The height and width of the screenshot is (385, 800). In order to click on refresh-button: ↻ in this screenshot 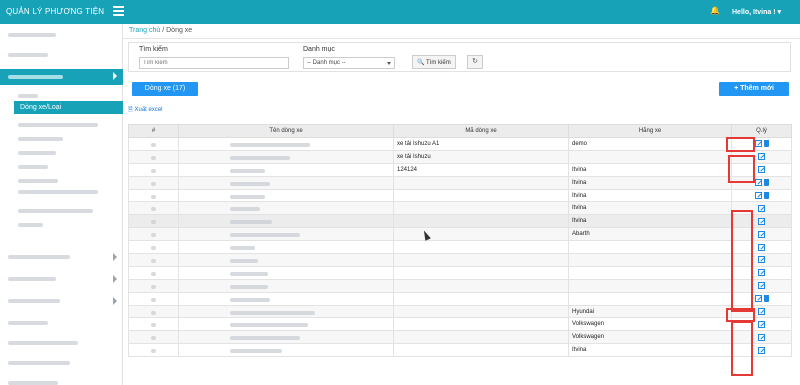, I will do `click(475, 62)`.